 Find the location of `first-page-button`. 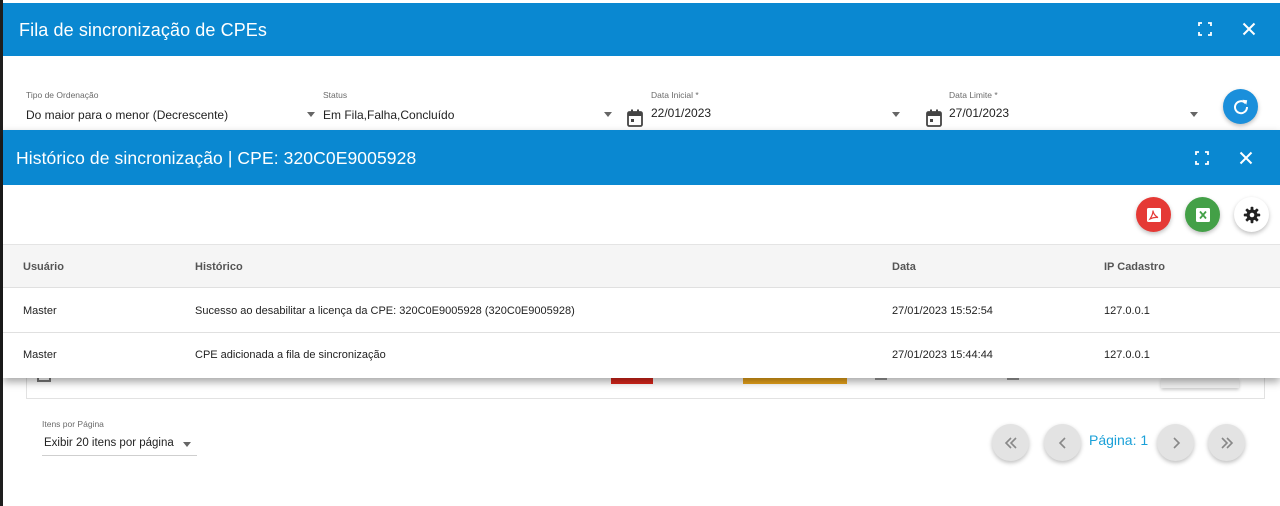

first-page-button is located at coordinates (1010, 442).